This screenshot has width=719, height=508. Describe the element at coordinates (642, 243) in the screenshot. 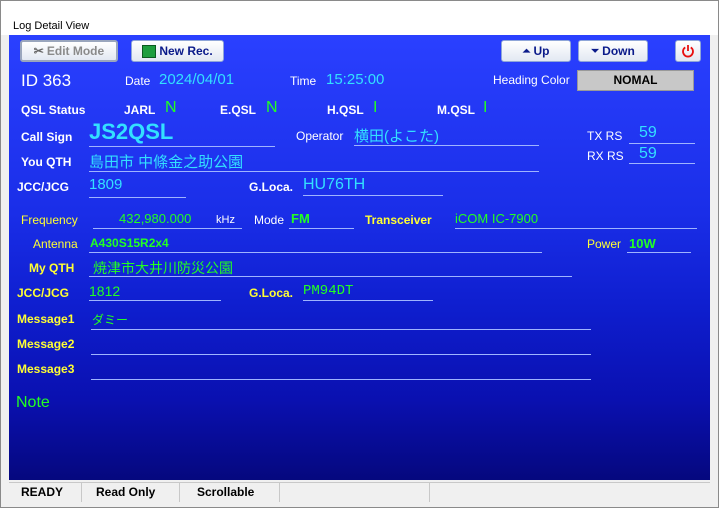

I see `power-value: 10W` at that location.